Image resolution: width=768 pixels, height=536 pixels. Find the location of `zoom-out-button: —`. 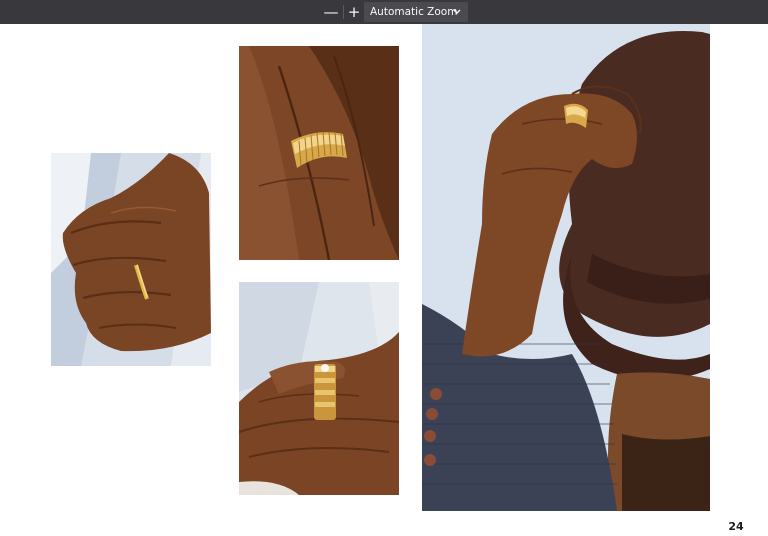

zoom-out-button: — is located at coordinates (331, 12).